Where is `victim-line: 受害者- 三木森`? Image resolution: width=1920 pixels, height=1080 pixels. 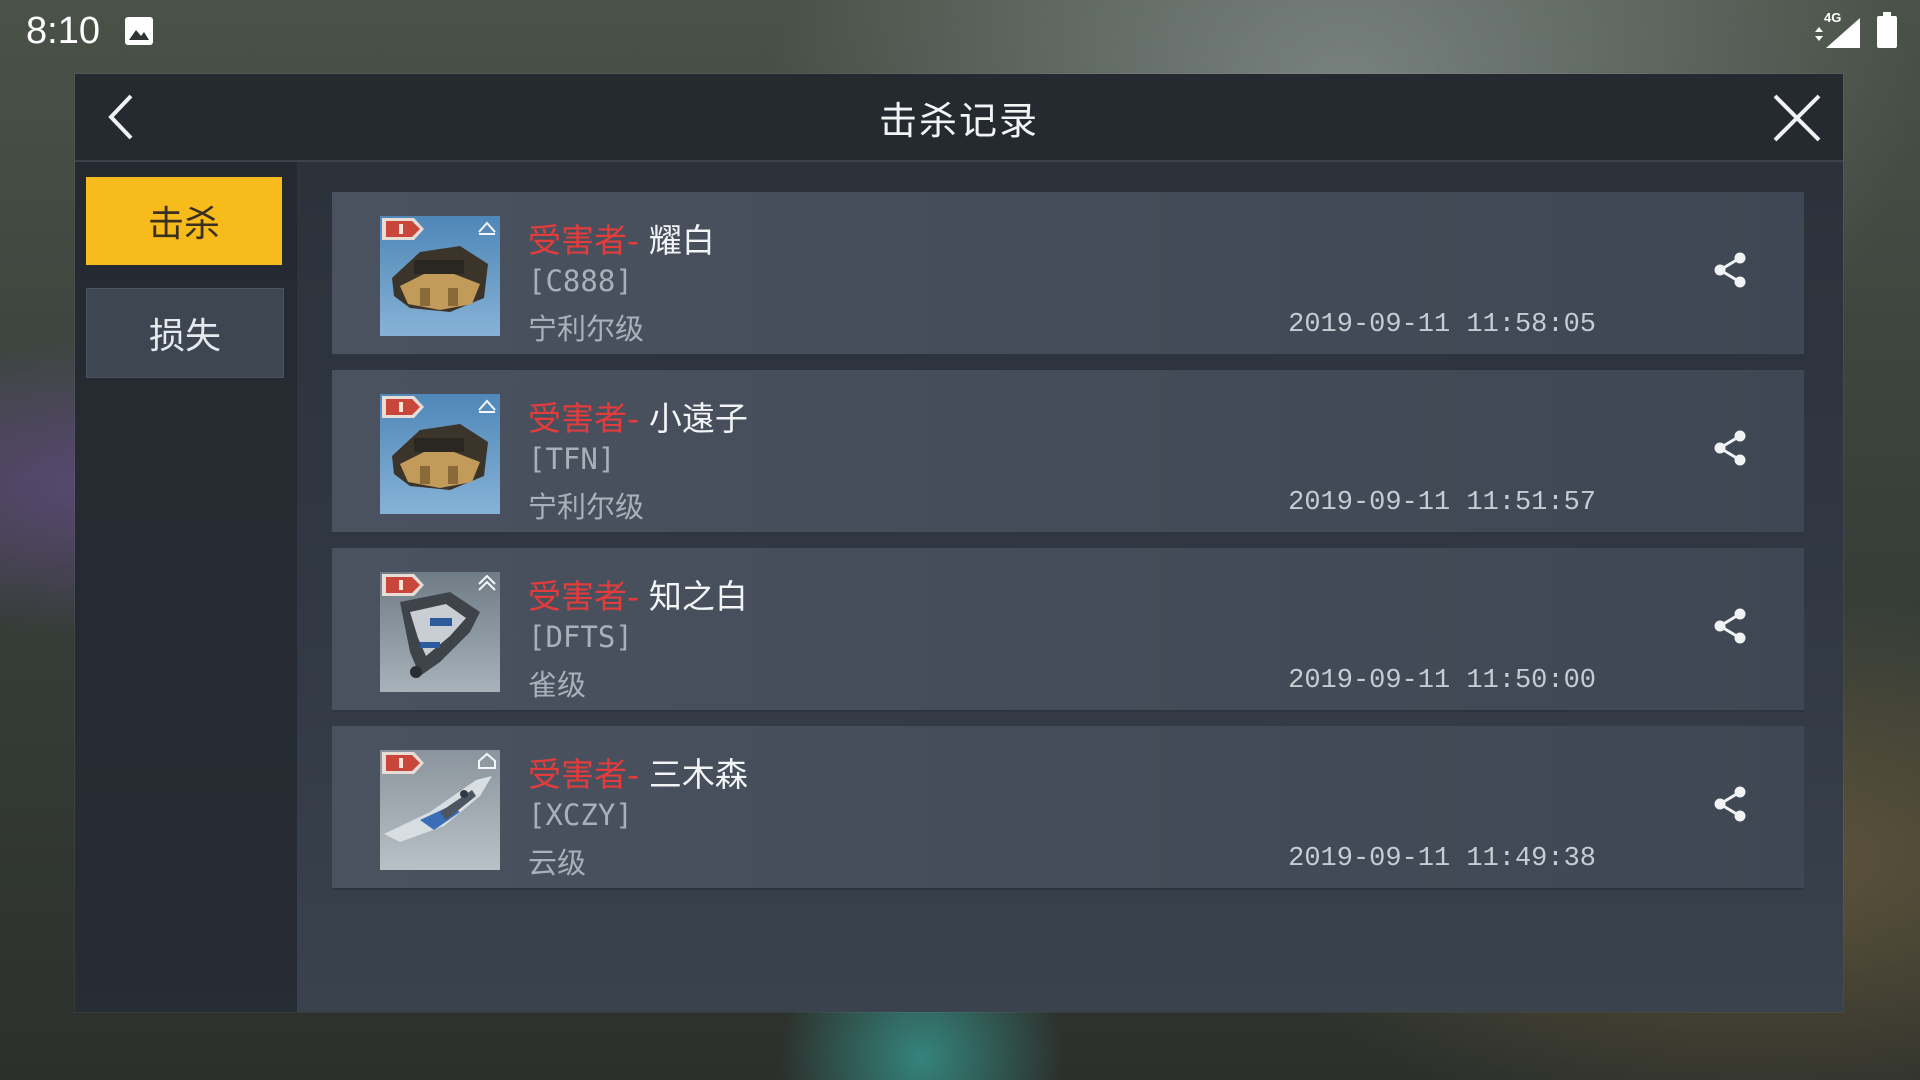
victim-line: 受害者- 三木森 is located at coordinates (638, 772).